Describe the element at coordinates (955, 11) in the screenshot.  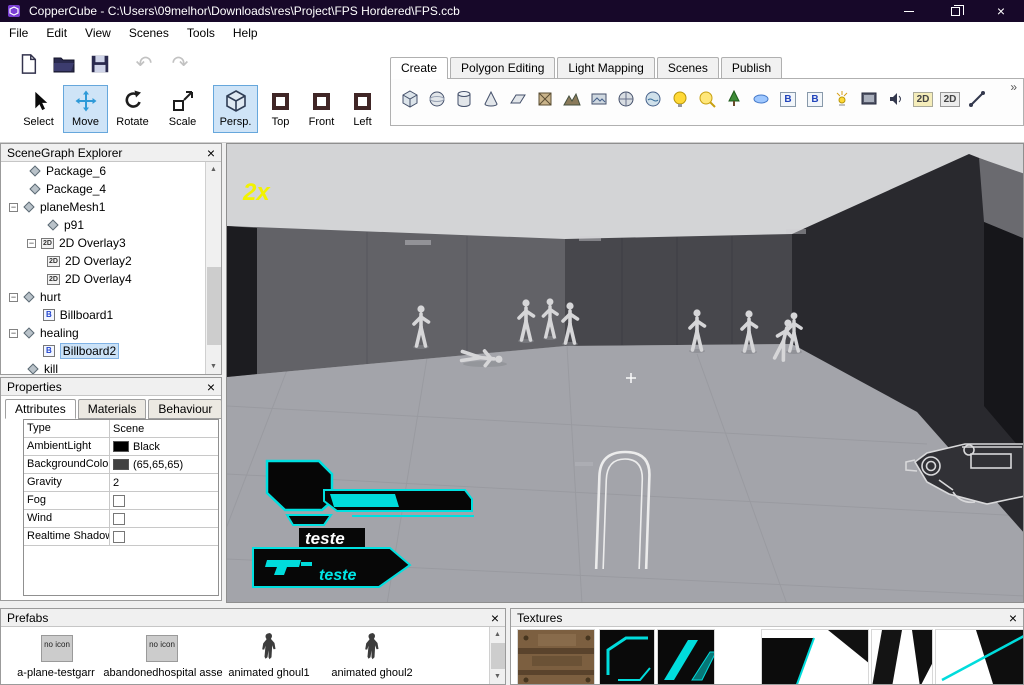
I see `maximize-button` at that location.